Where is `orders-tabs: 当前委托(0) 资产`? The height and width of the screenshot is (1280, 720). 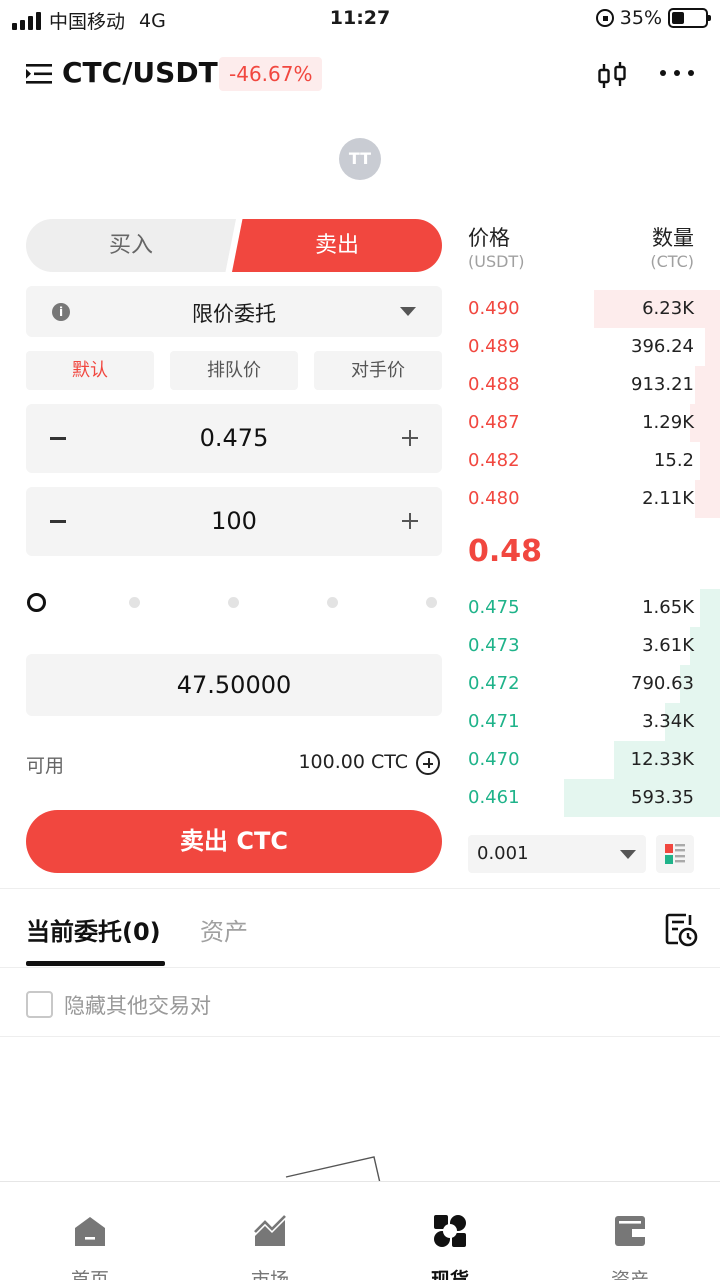 orders-tabs: 当前委托(0) 资产 is located at coordinates (360, 931).